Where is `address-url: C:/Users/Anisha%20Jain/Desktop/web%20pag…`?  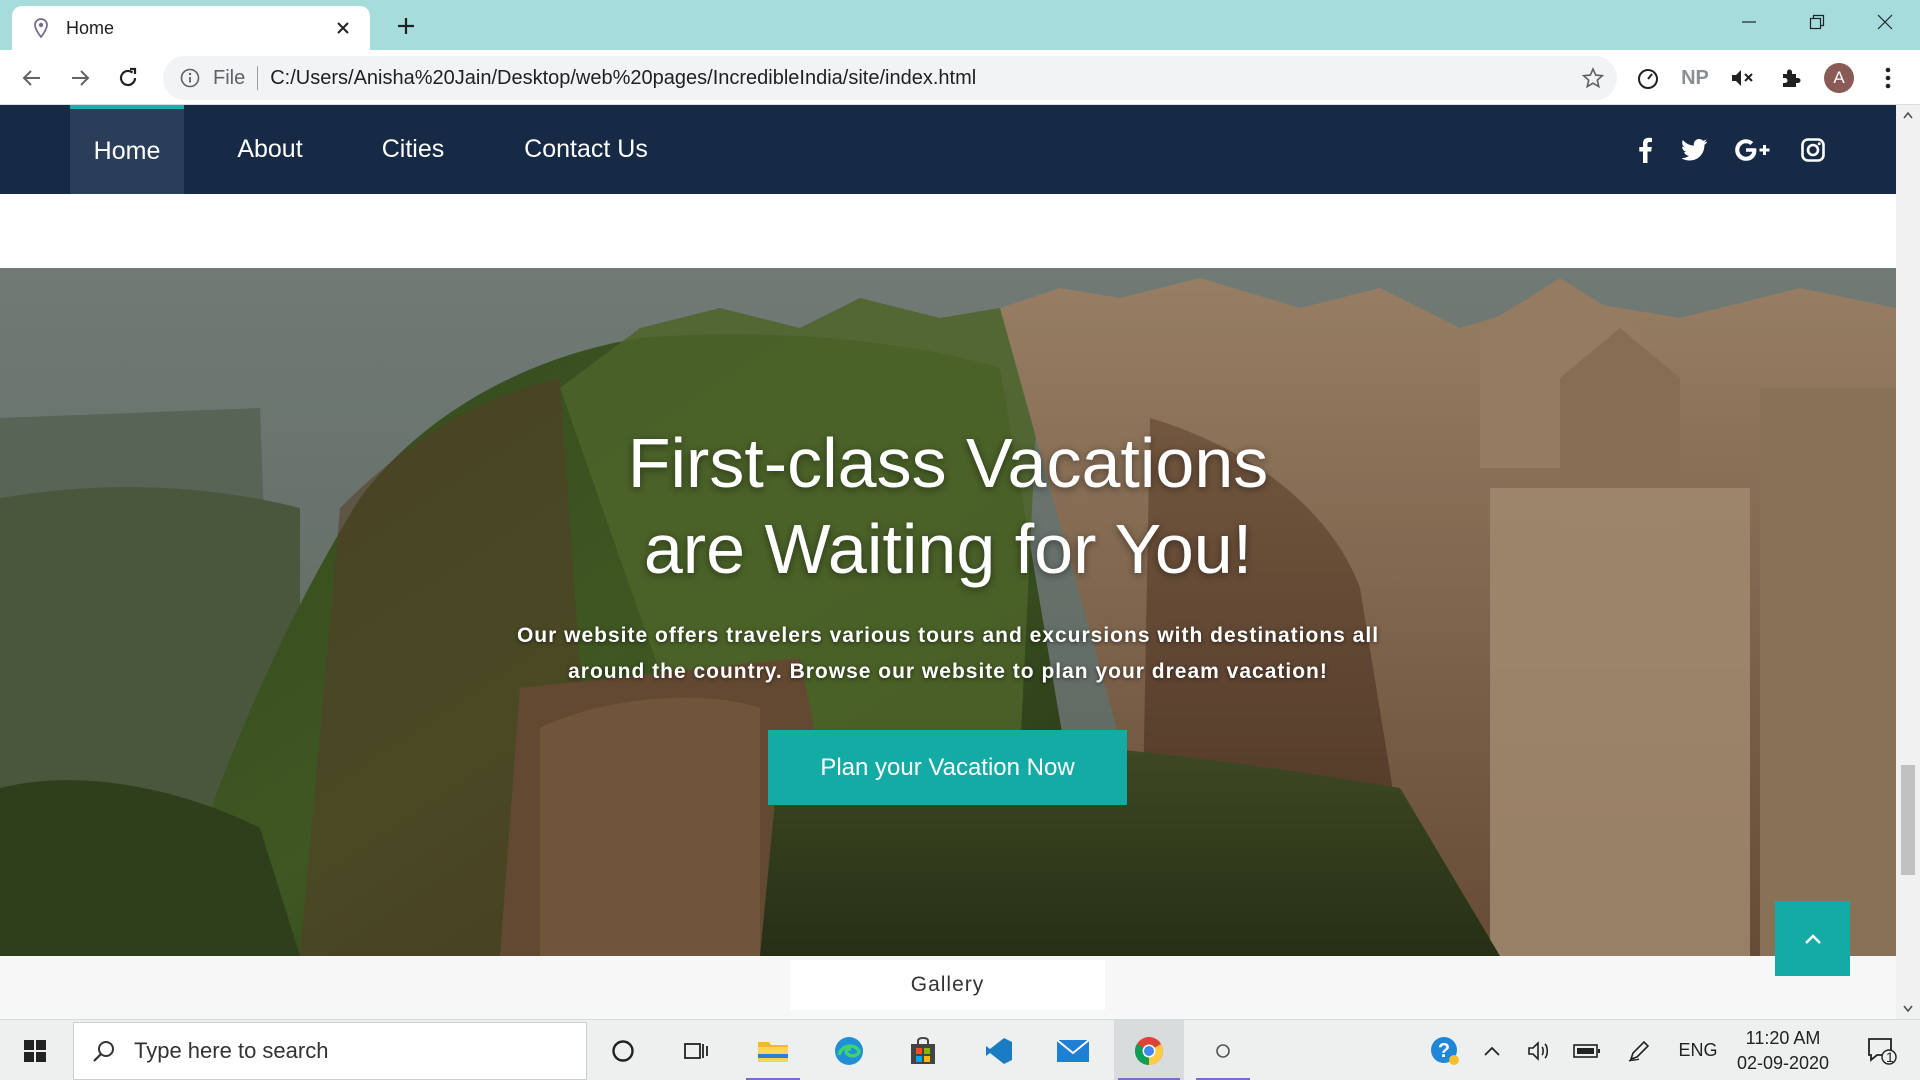
address-url: C:/Users/Anisha%20Jain/Desktop/web%20pag… is located at coordinates (921, 78).